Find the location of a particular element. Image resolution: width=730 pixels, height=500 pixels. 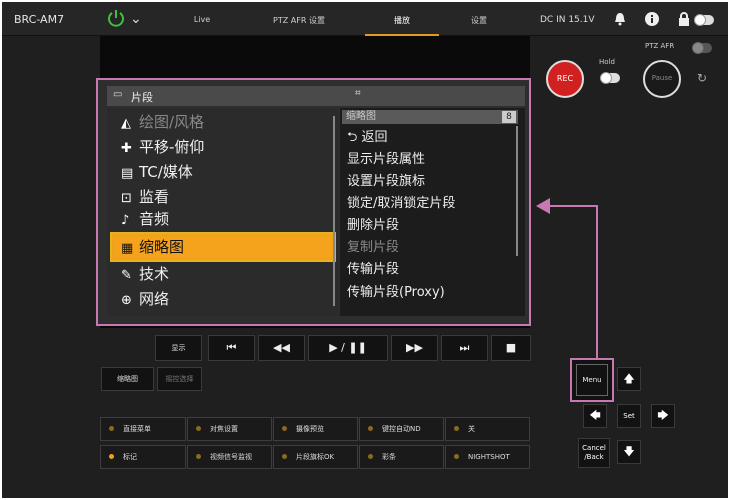

fn-button-off: 关 is located at coordinates (487, 429).